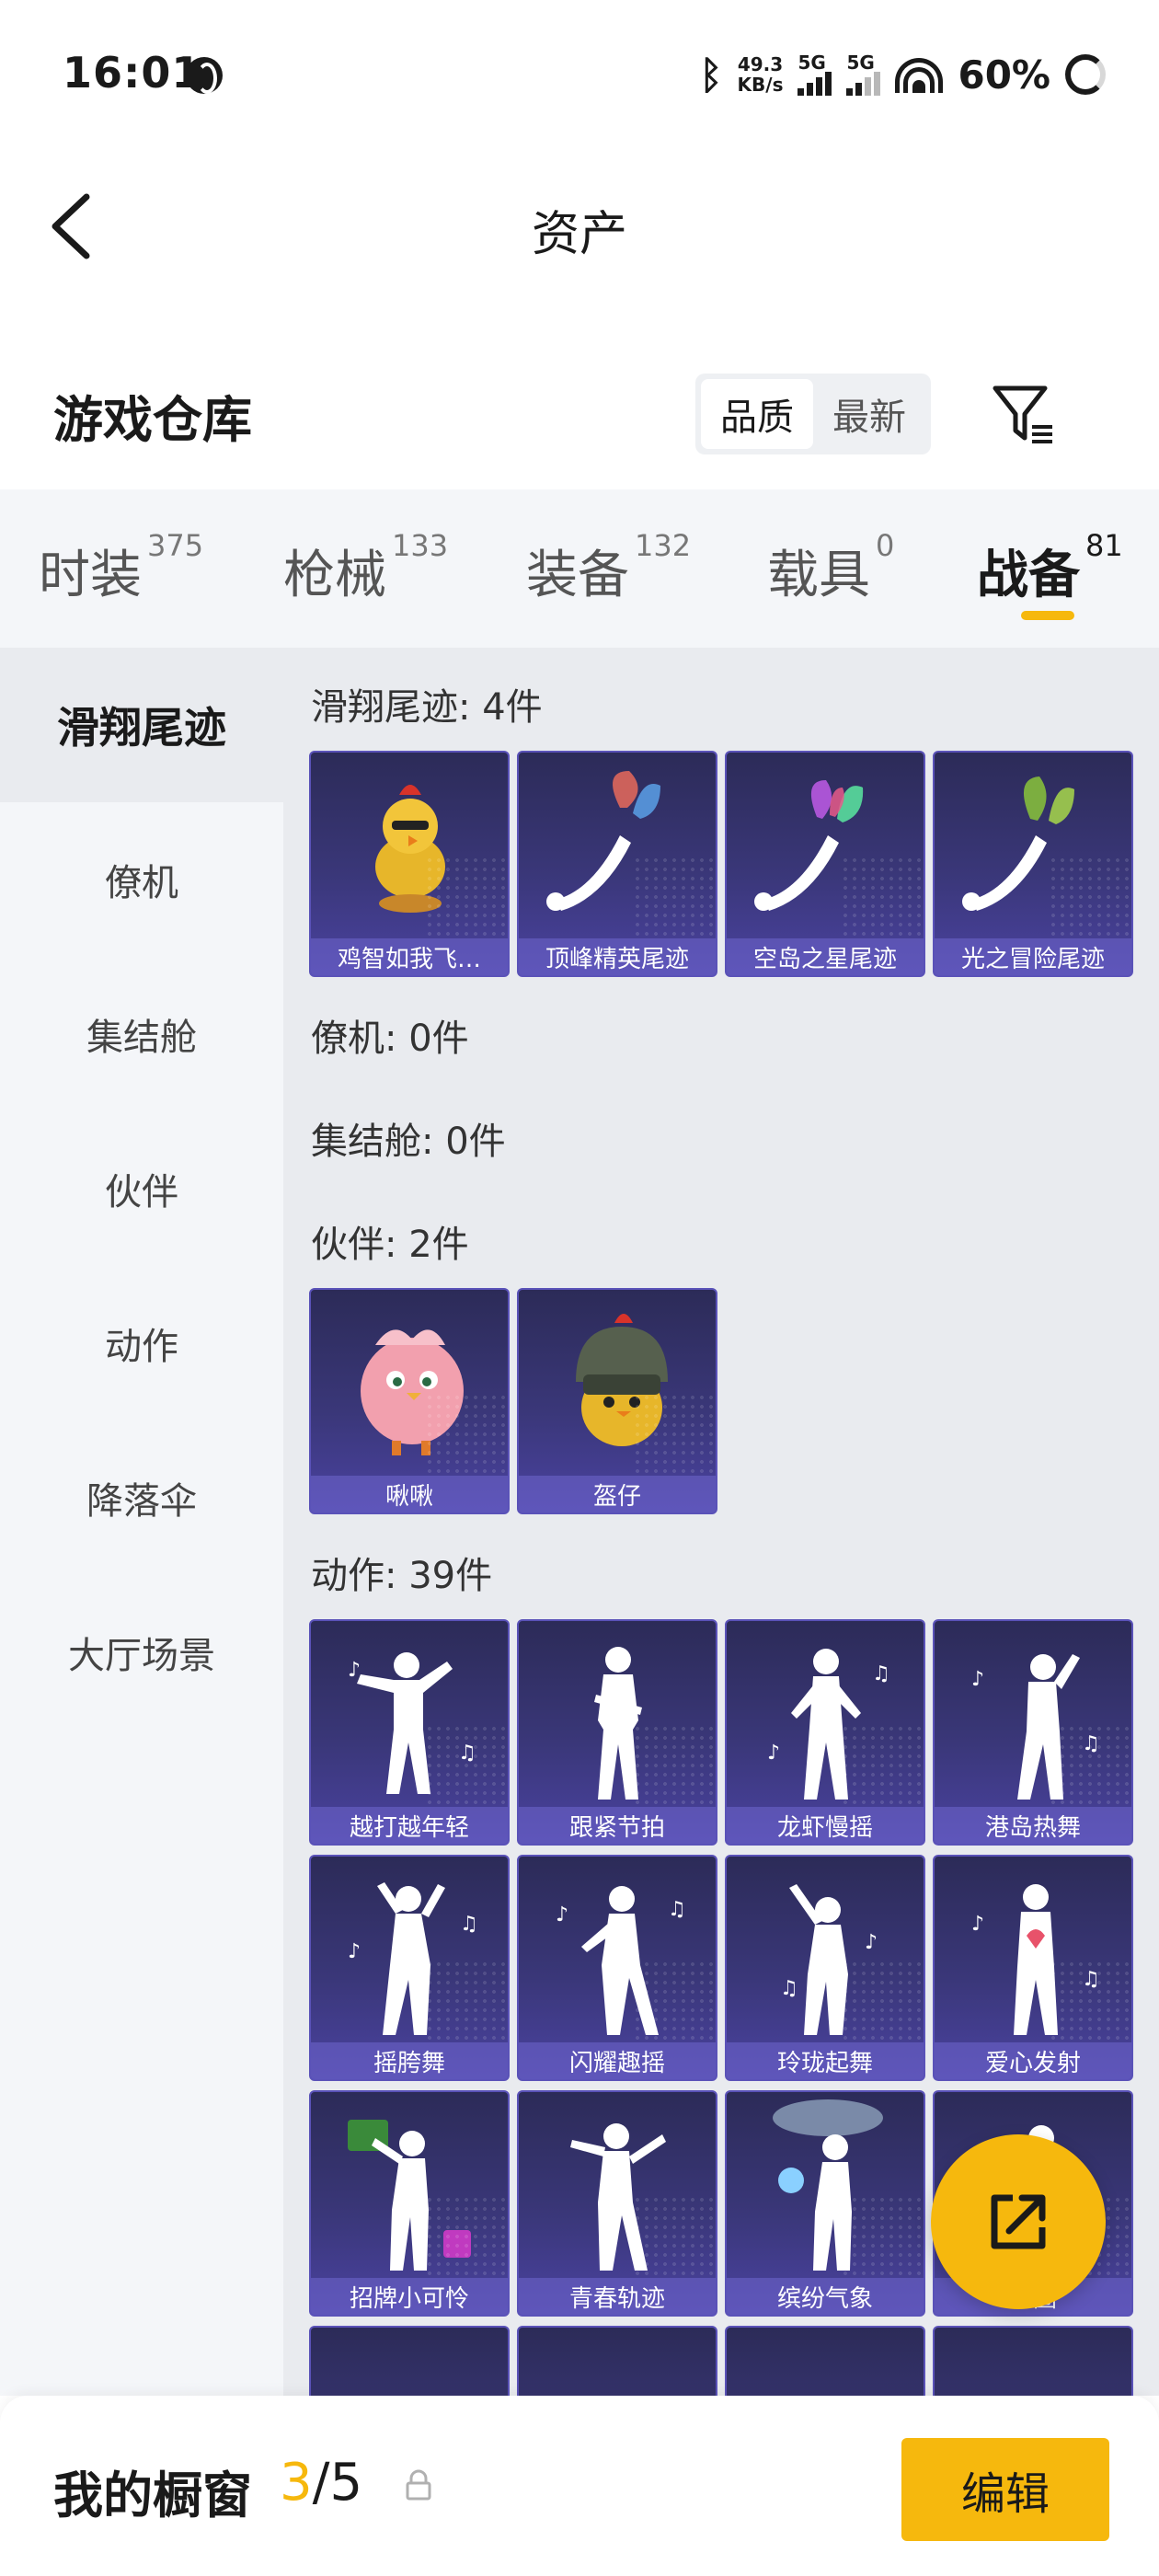  Describe the element at coordinates (579, 414) in the screenshot. I see `warehouse-row: 游戏仓库 品质 最新` at that location.